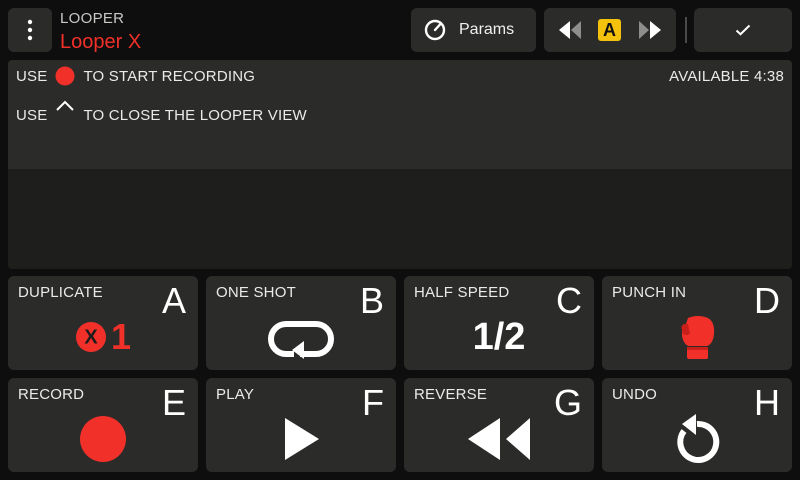 The width and height of the screenshot is (800, 480). I want to click on loop-icon, so click(301, 340).